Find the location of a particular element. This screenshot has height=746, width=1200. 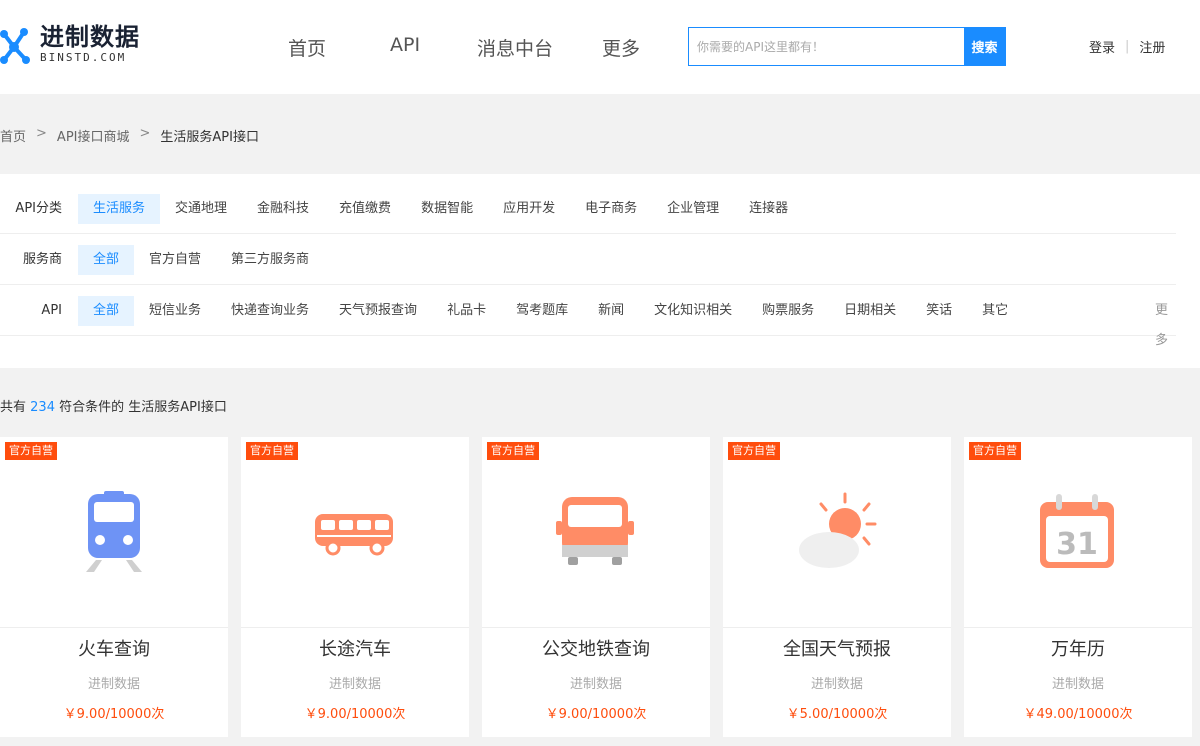

api-option: 礼品卡 is located at coordinates (466, 311).